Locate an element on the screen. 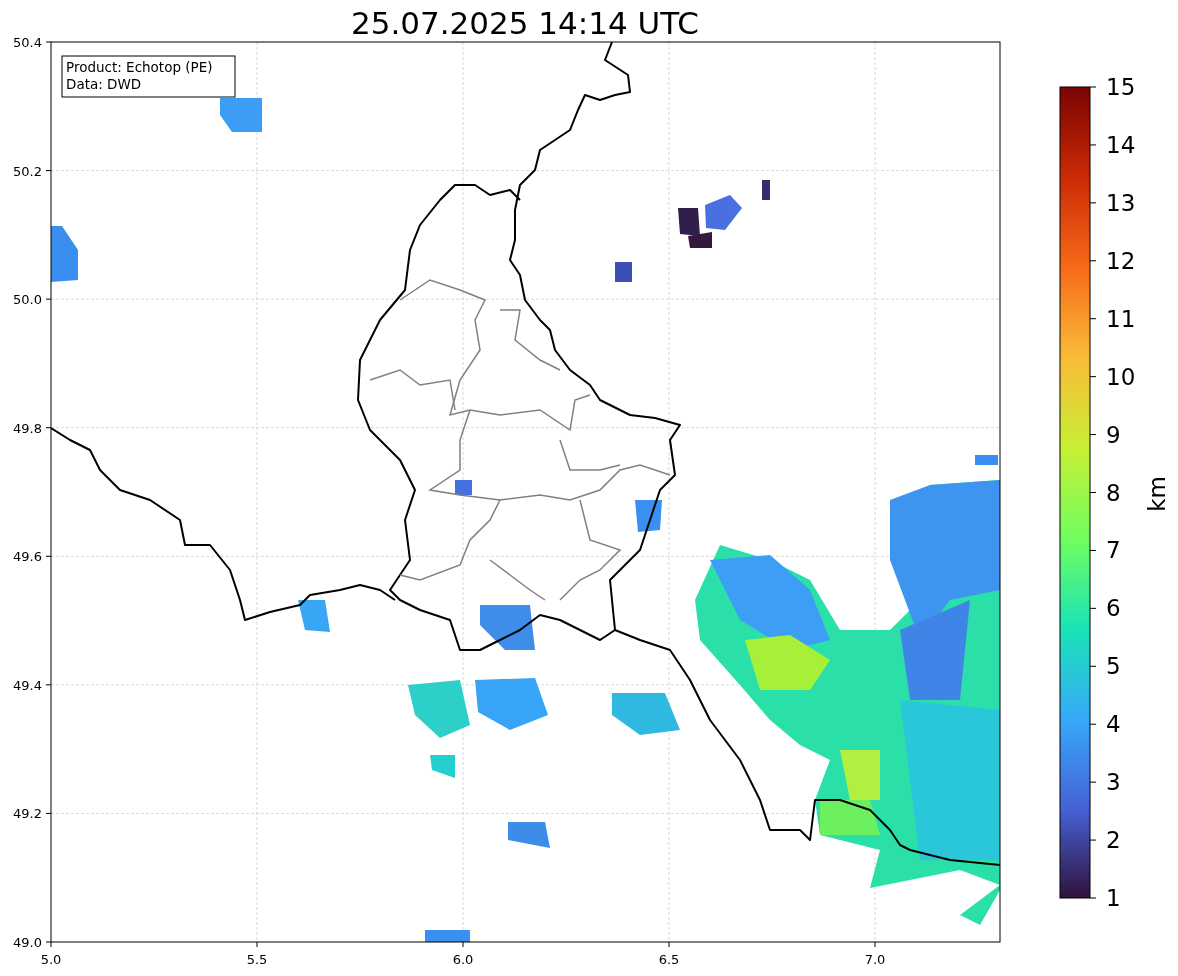  info-text: Data: DWD is located at coordinates (104, 84).